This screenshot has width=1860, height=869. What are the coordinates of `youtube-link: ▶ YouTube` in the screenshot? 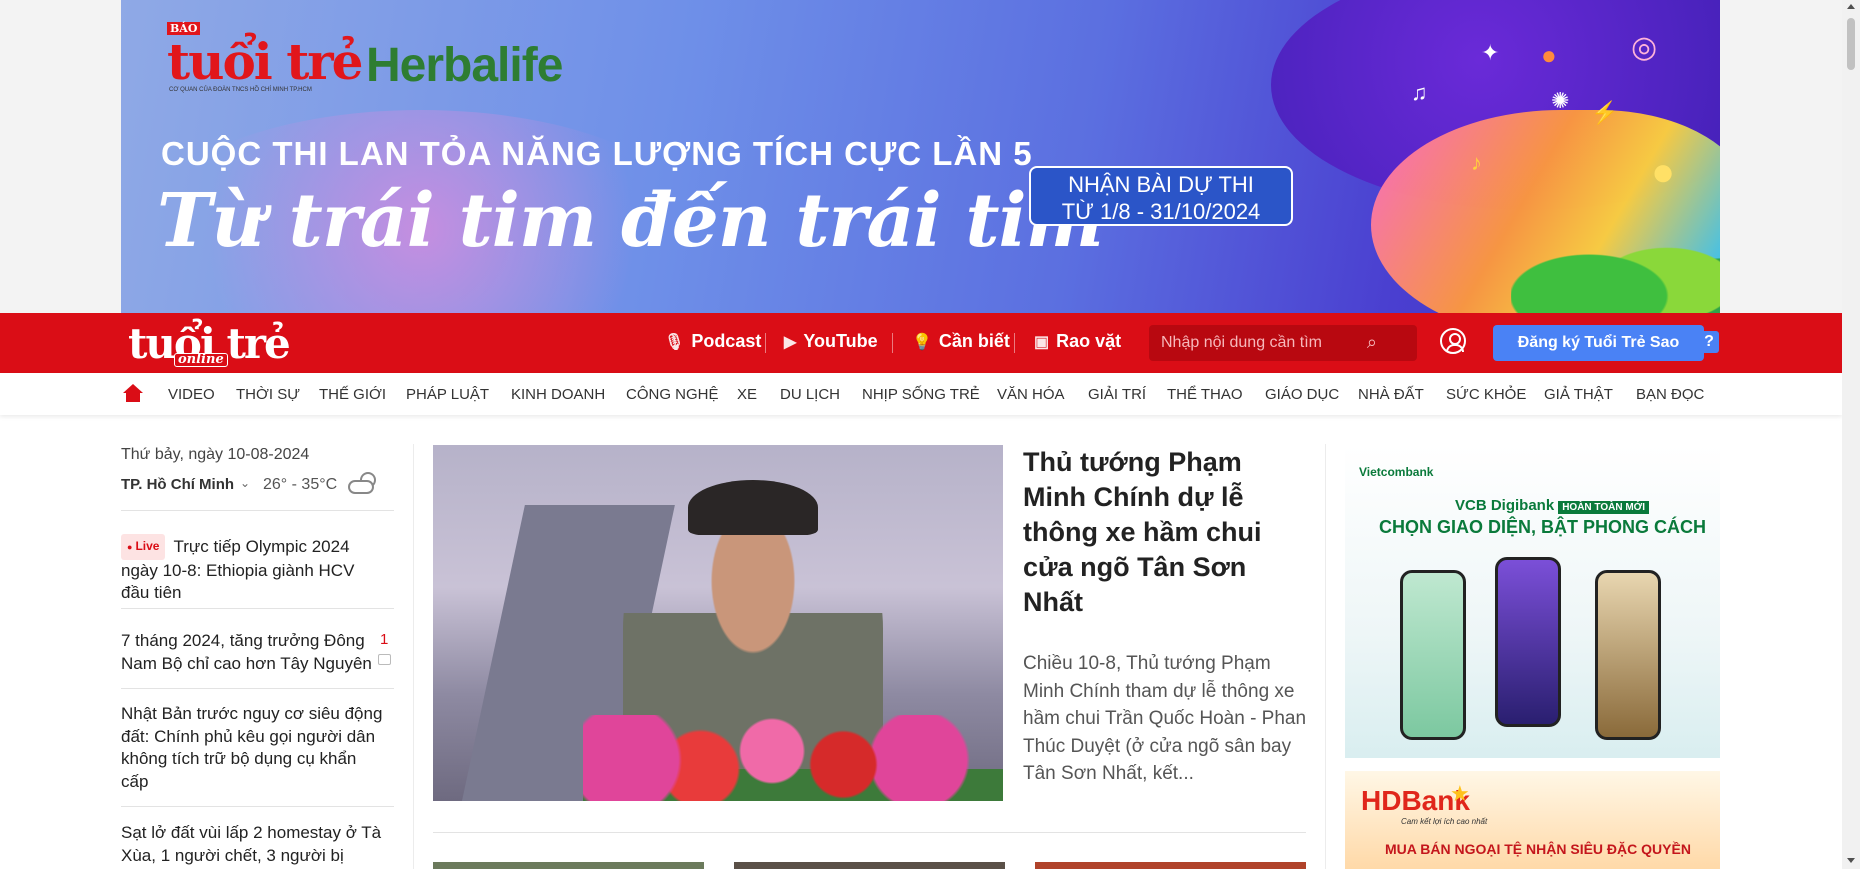 It's located at (831, 341).